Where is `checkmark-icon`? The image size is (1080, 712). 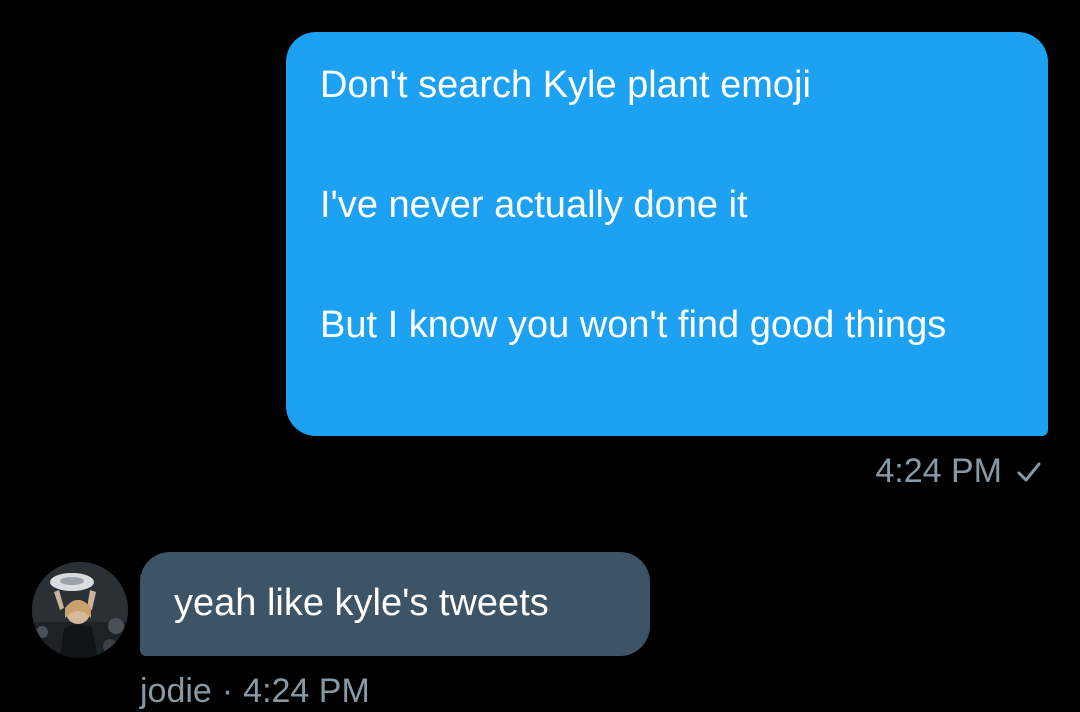 checkmark-icon is located at coordinates (1029, 471).